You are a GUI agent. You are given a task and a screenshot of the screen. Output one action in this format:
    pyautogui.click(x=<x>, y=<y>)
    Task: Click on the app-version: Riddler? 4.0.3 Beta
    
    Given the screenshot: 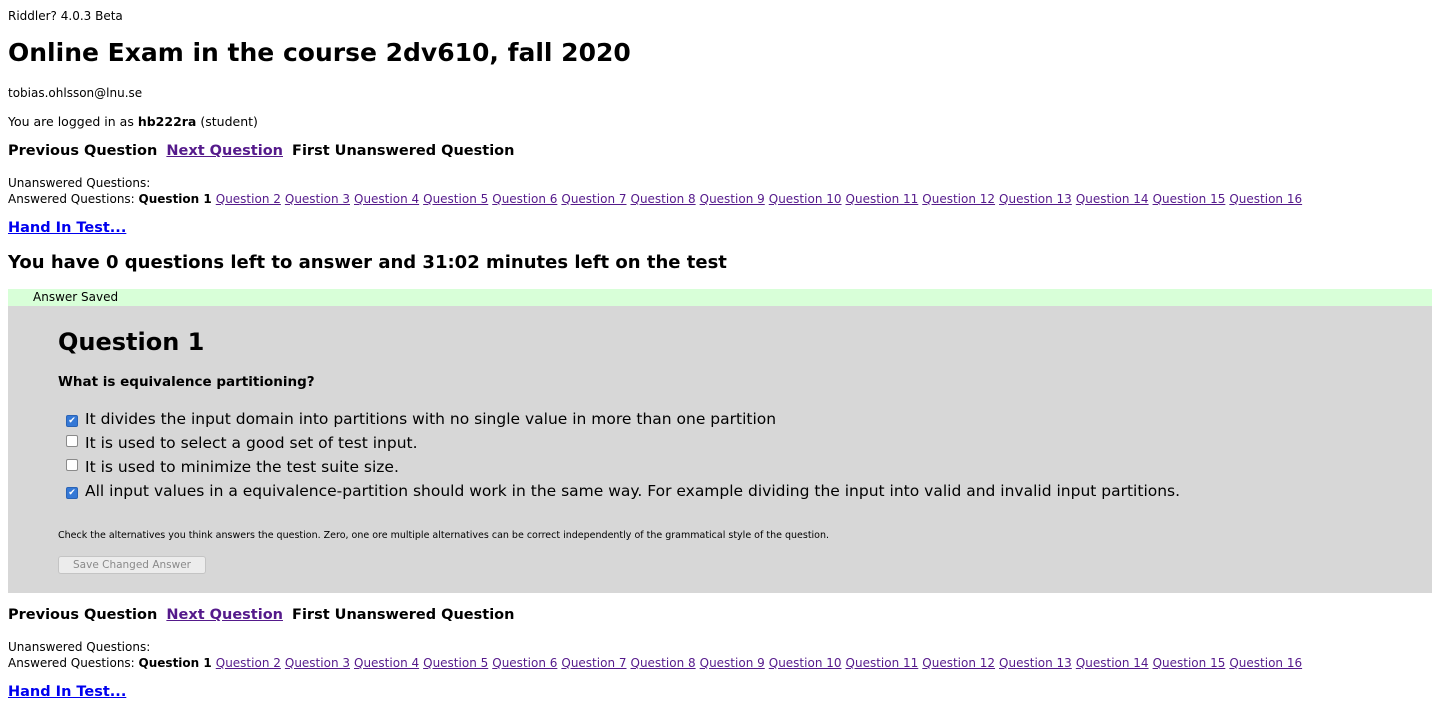 What is the action you would take?
    pyautogui.click(x=65, y=16)
    